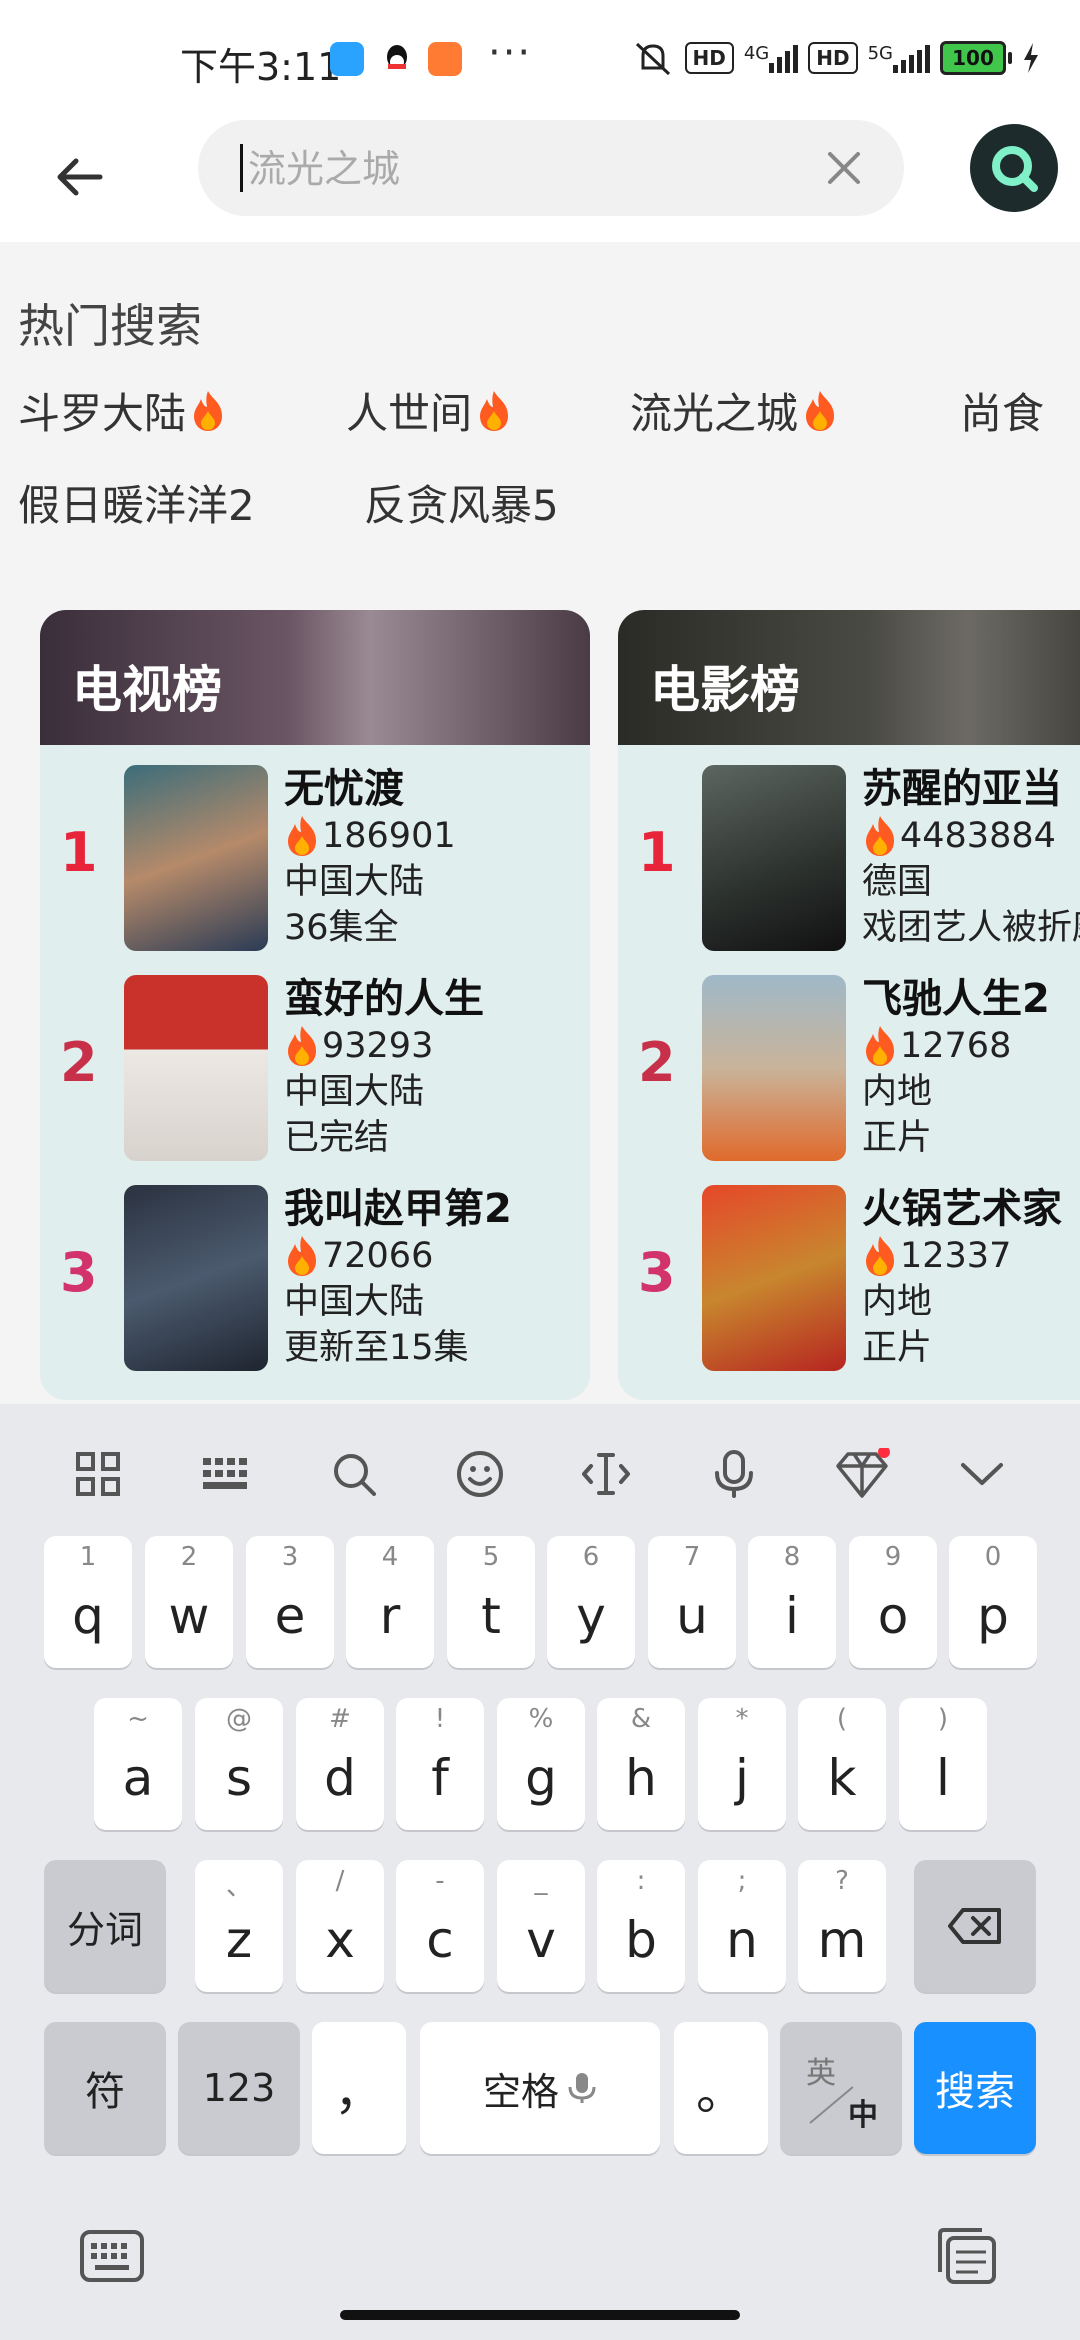  What do you see at coordinates (239, 1764) in the screenshot?
I see `key-s: @ s` at bounding box center [239, 1764].